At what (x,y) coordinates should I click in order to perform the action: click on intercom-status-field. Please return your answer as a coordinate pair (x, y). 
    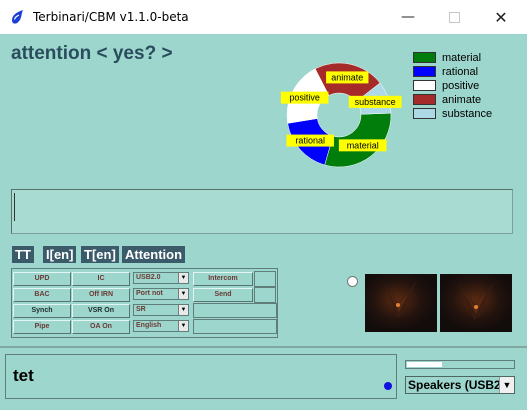
    Looking at the image, I should click on (265, 279).